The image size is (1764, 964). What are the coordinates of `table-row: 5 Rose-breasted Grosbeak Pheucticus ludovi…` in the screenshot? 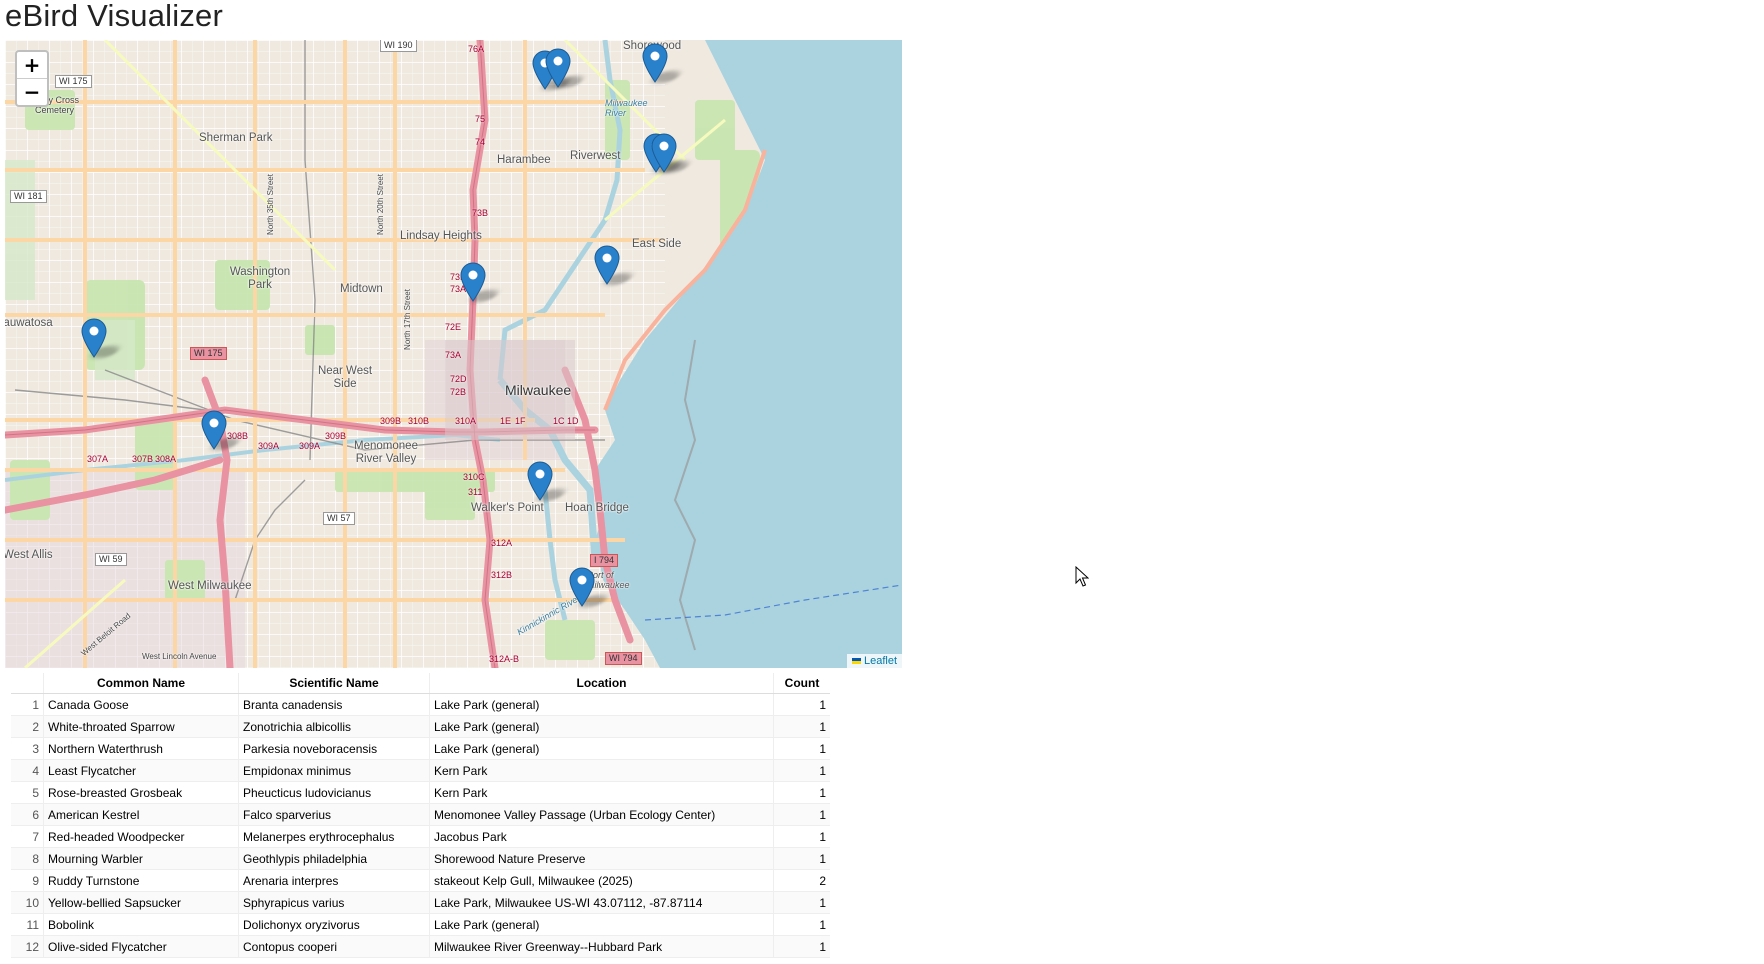 It's located at (420, 792).